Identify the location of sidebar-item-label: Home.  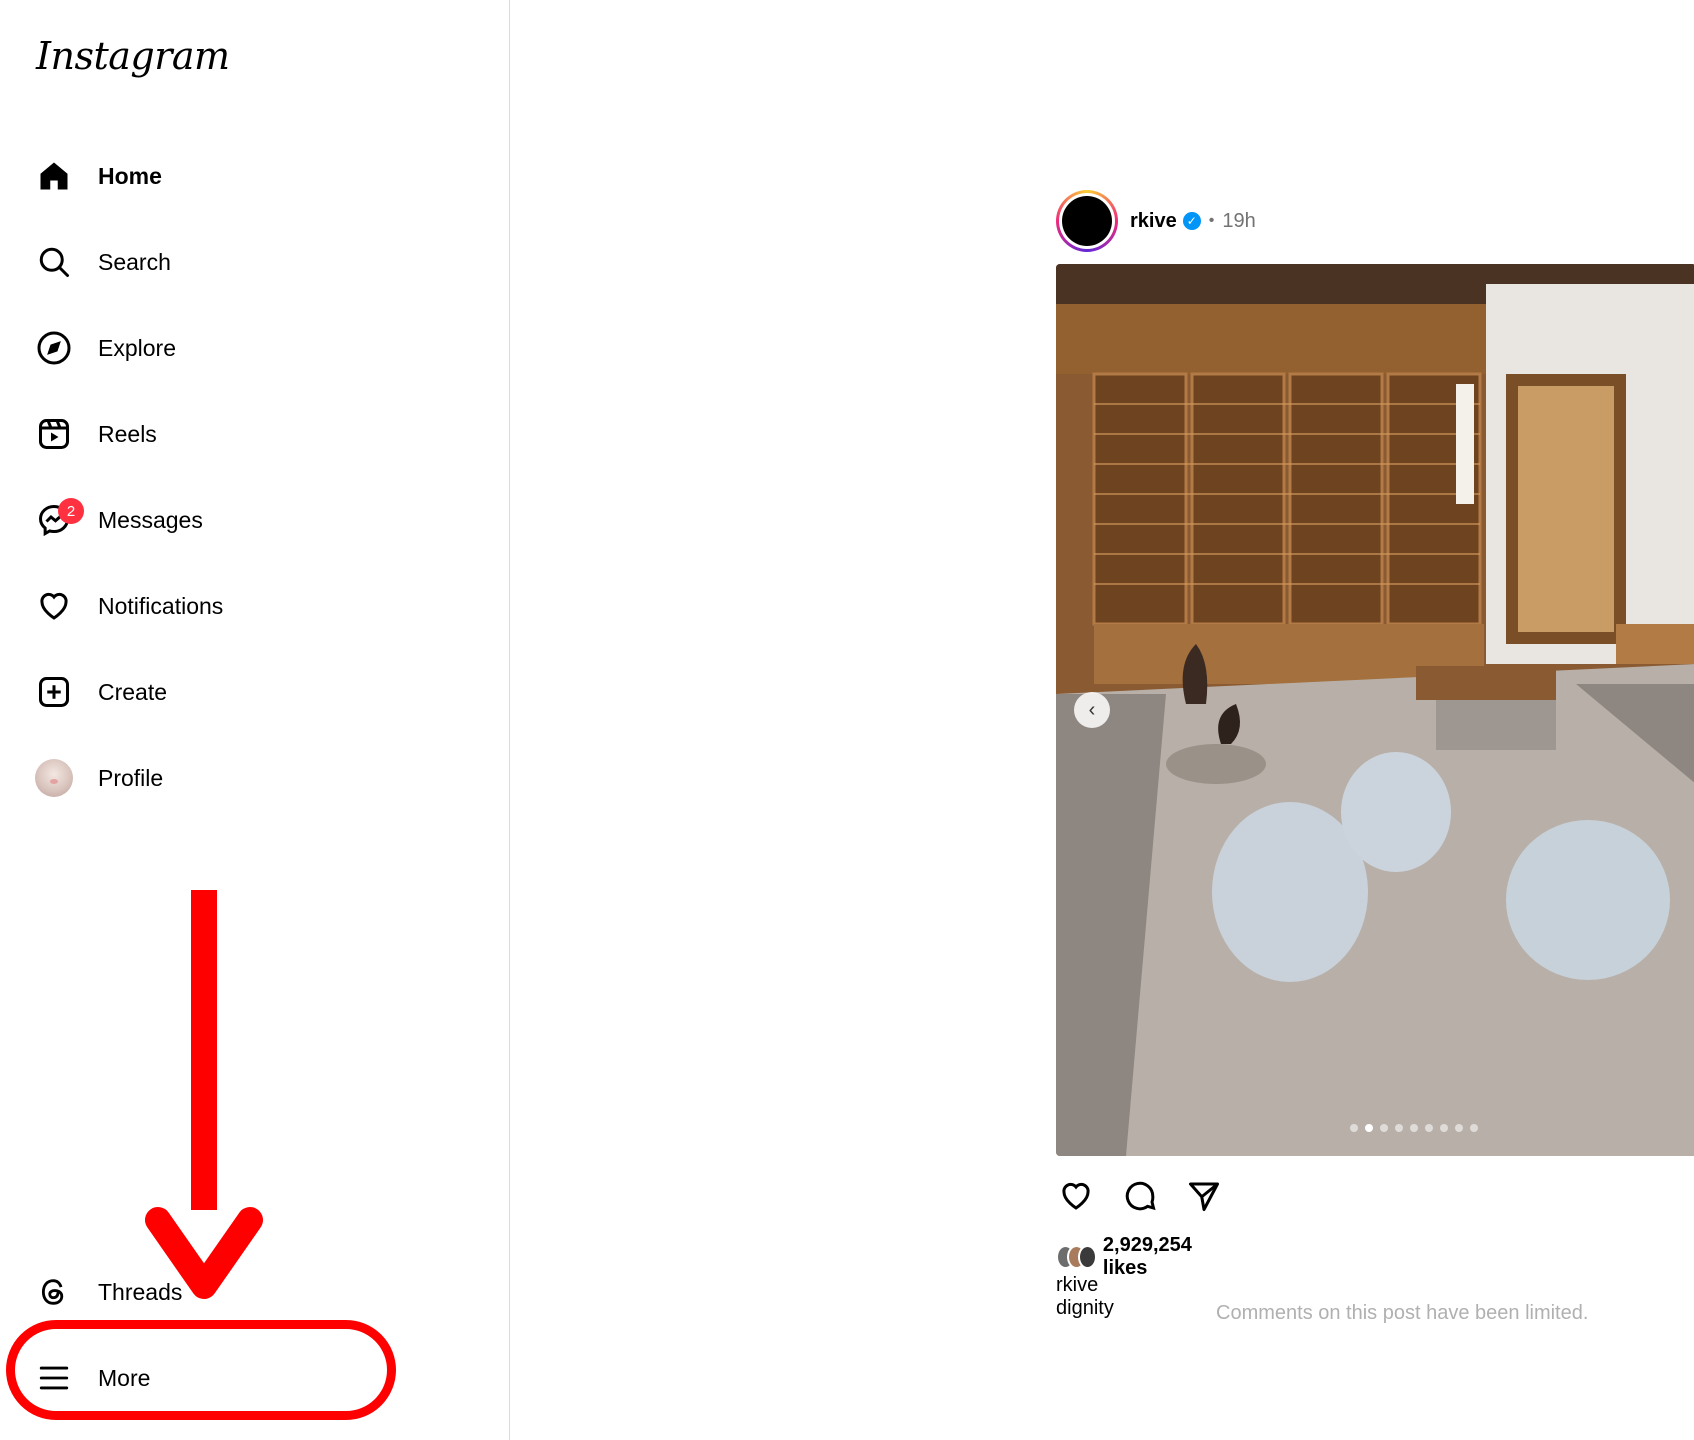
(130, 175).